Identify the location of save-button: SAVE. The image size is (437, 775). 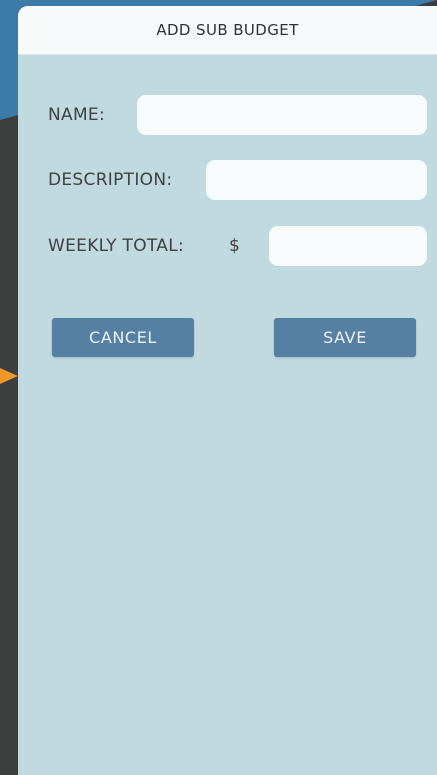
(345, 337).